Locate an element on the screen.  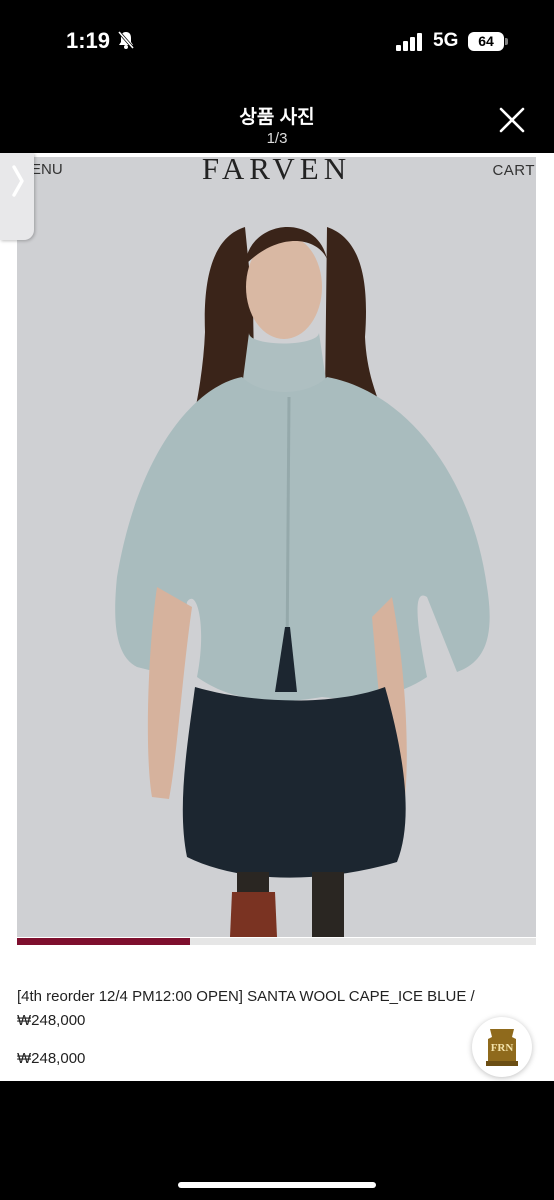
status-time: 1:19 is located at coordinates (88, 40).